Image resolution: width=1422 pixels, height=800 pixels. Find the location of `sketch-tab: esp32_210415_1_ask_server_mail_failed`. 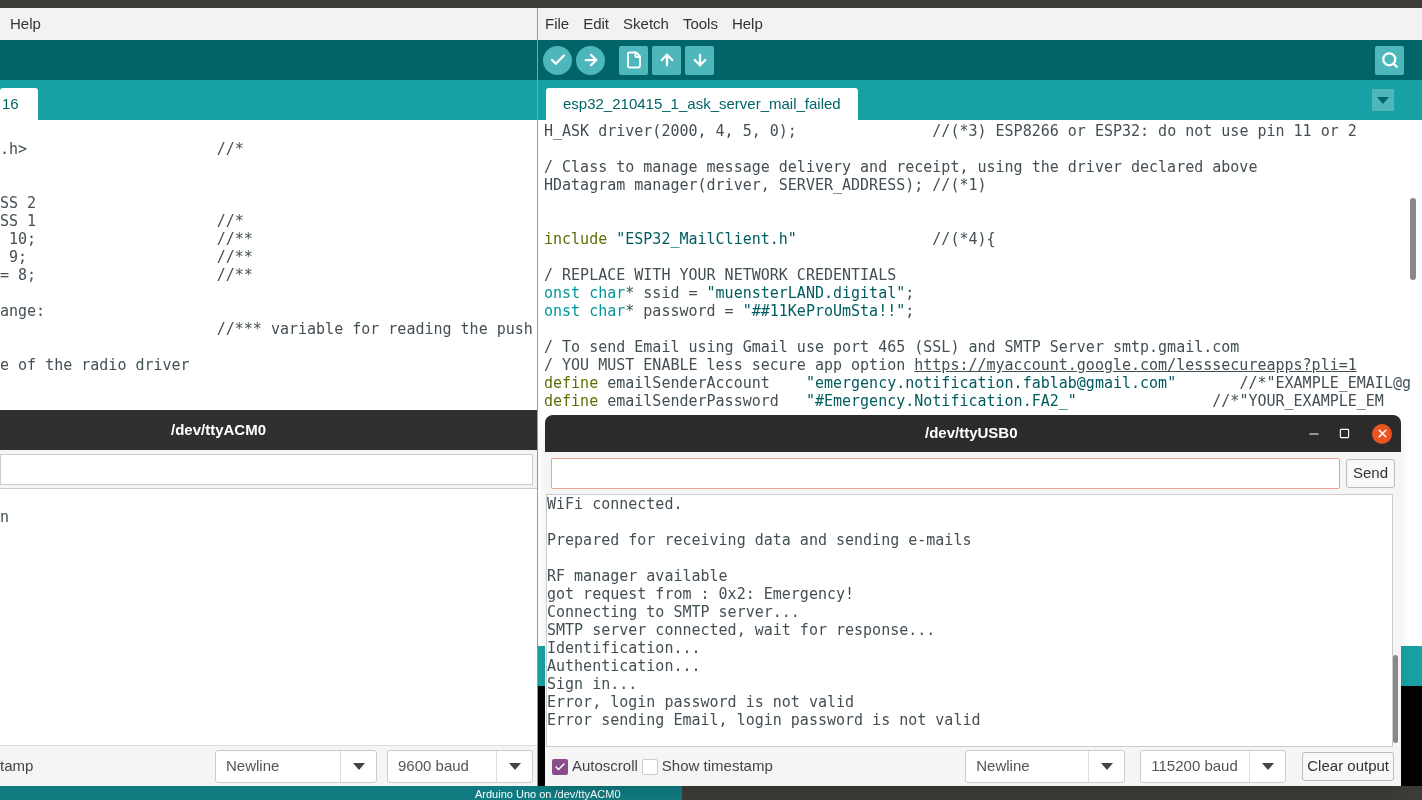

sketch-tab: esp32_210415_1_ask_server_mail_failed is located at coordinates (702, 104).